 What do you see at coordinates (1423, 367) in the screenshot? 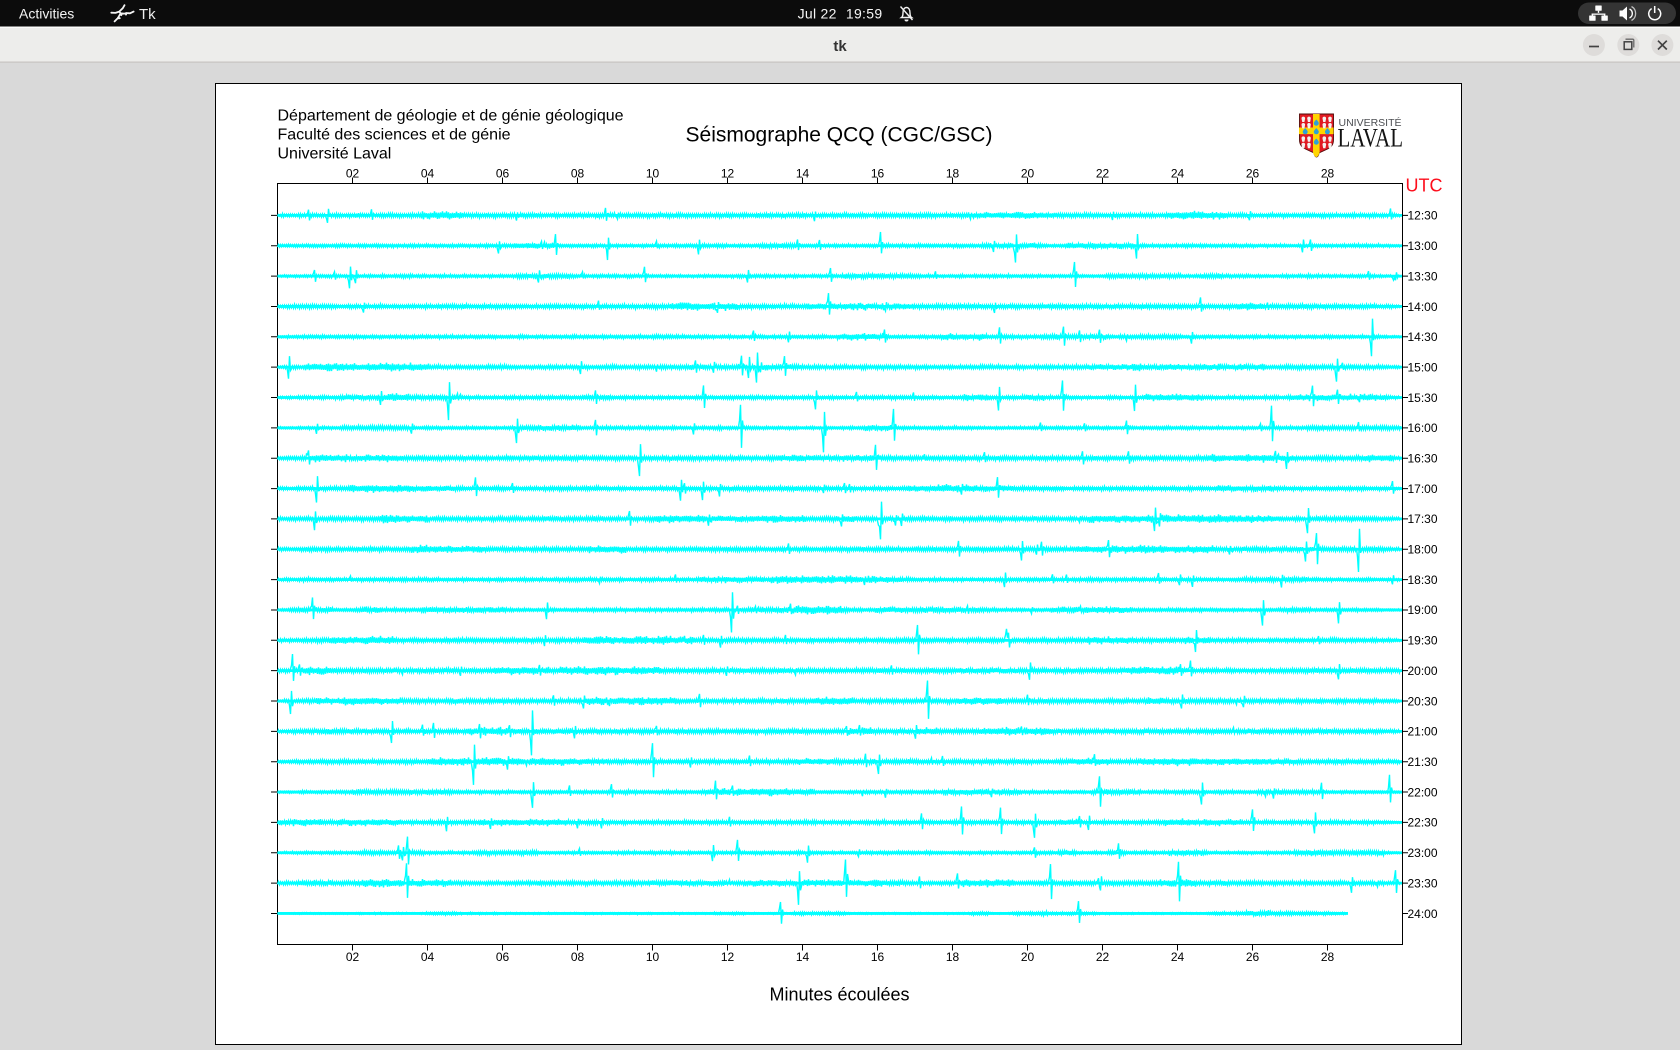
I see `svg-text: 15:00` at bounding box center [1423, 367].